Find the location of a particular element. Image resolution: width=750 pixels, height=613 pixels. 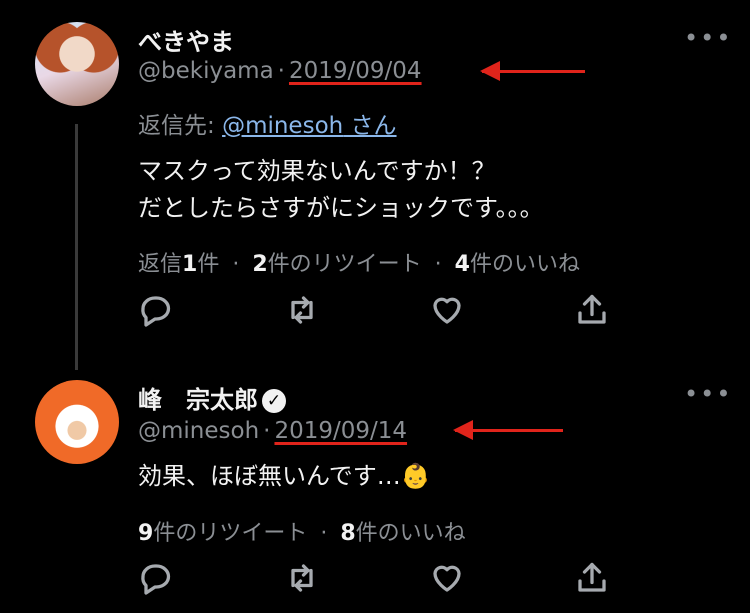

likes-count: 4 is located at coordinates (462, 264).